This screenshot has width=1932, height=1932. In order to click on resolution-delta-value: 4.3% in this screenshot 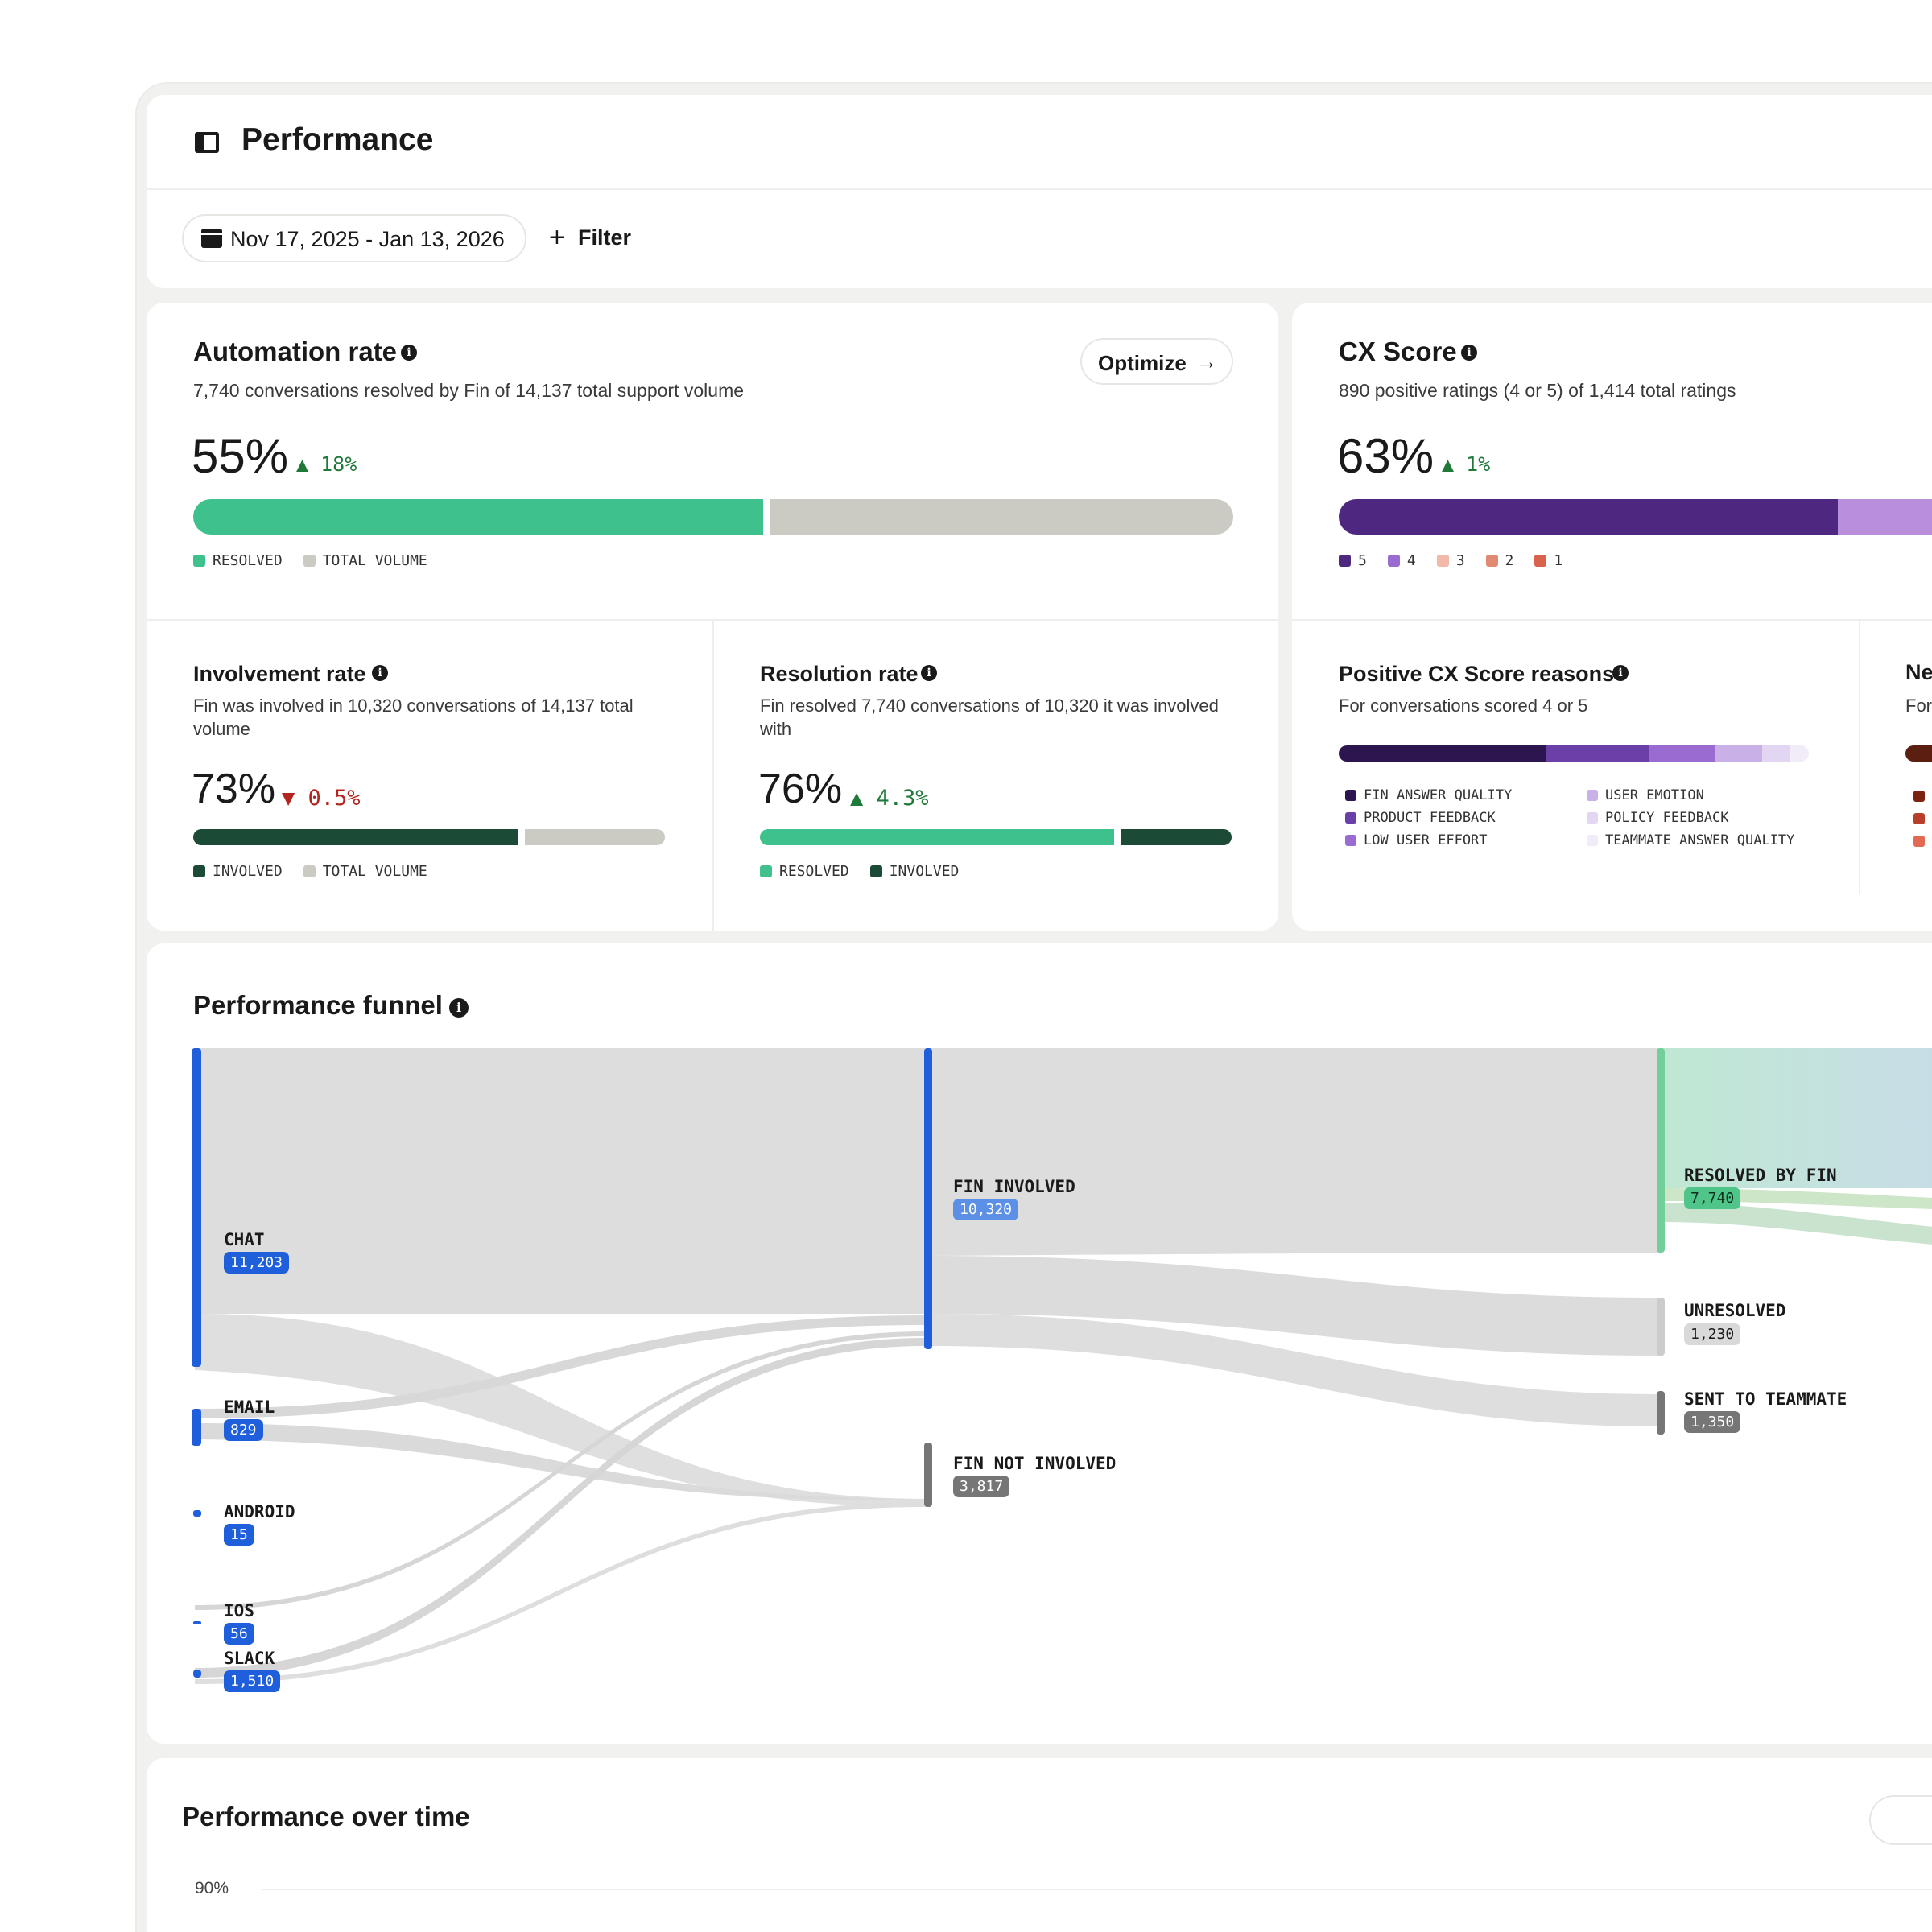, I will do `click(902, 798)`.